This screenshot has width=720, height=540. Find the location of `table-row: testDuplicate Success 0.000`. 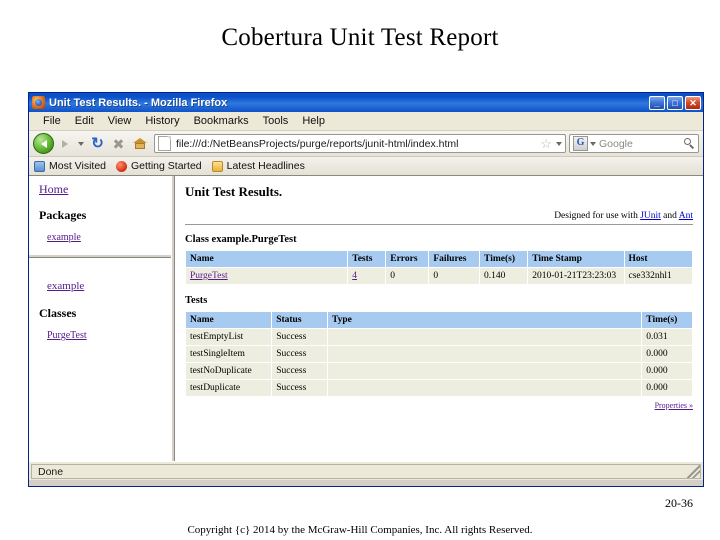

table-row: testDuplicate Success 0.000 is located at coordinates (438, 388).